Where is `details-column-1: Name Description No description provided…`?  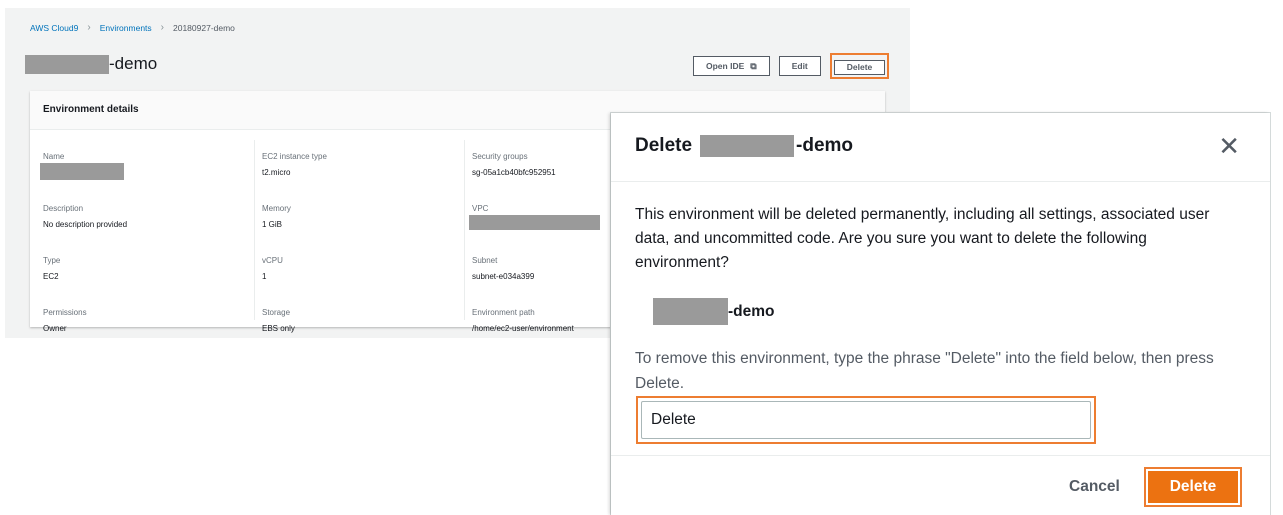
details-column-1: Name Description No description provided… is located at coordinates (146, 244).